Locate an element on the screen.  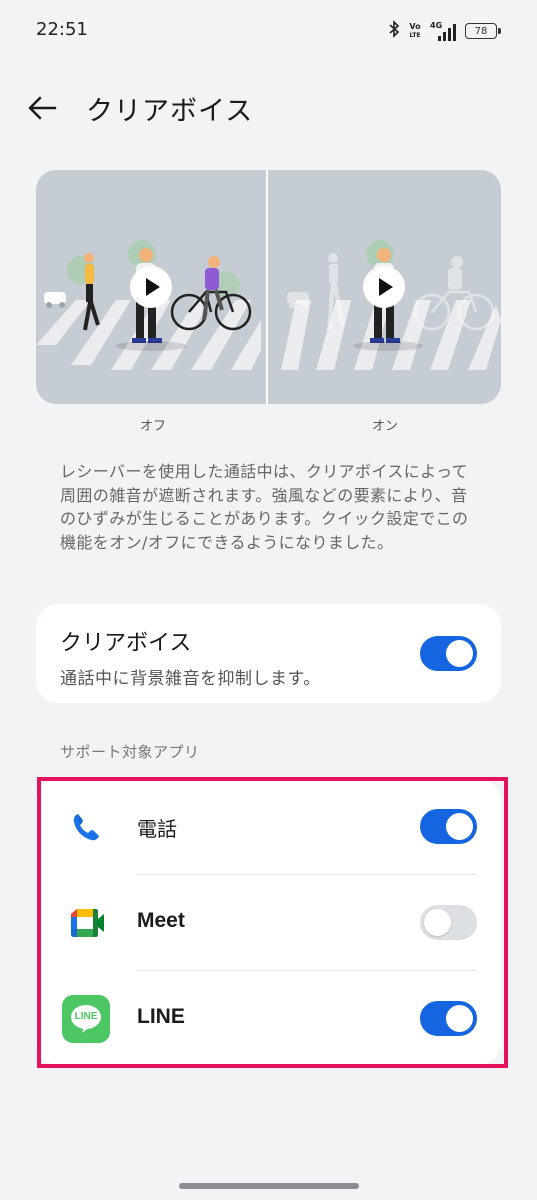
car-off is located at coordinates (55, 300).